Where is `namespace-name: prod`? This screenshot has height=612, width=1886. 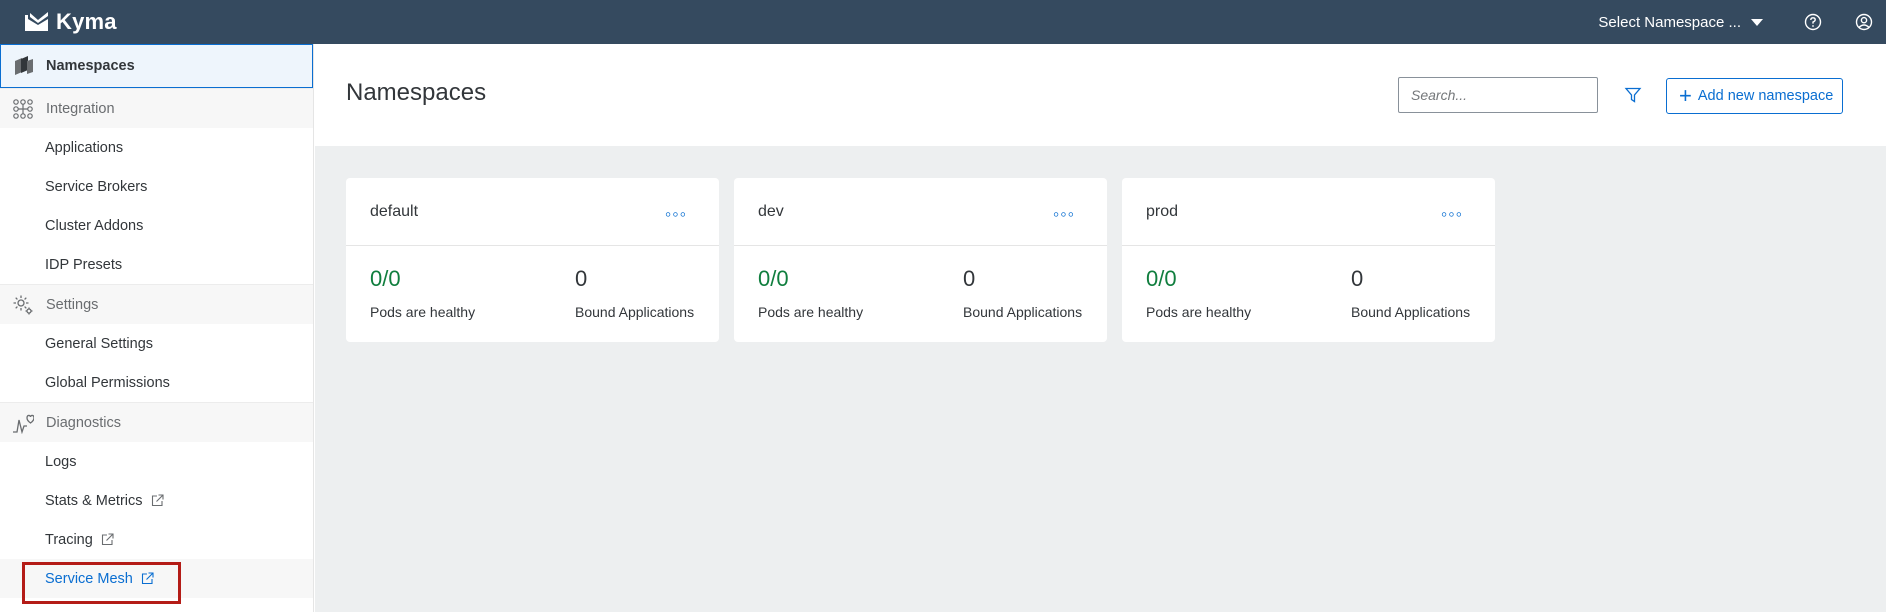 namespace-name: prod is located at coordinates (1162, 212).